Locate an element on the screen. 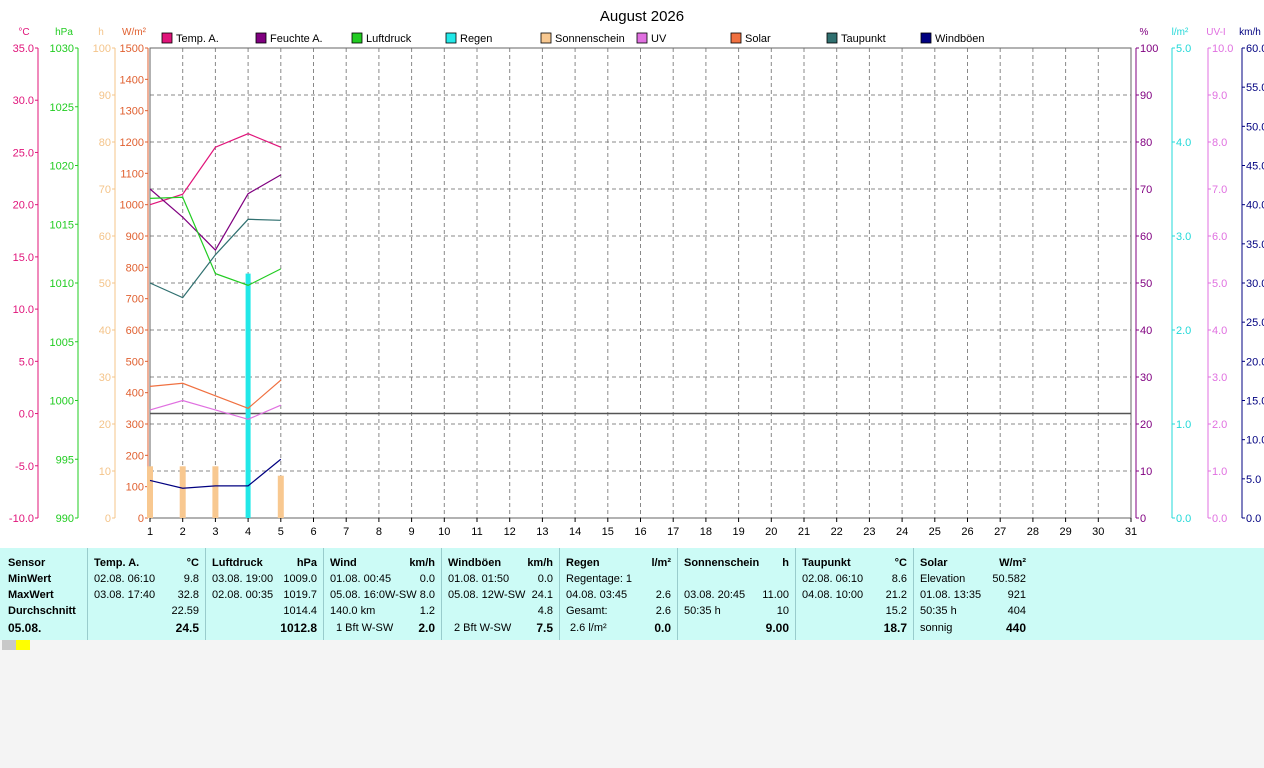  solar-unit: W/m² is located at coordinates (1012, 563).